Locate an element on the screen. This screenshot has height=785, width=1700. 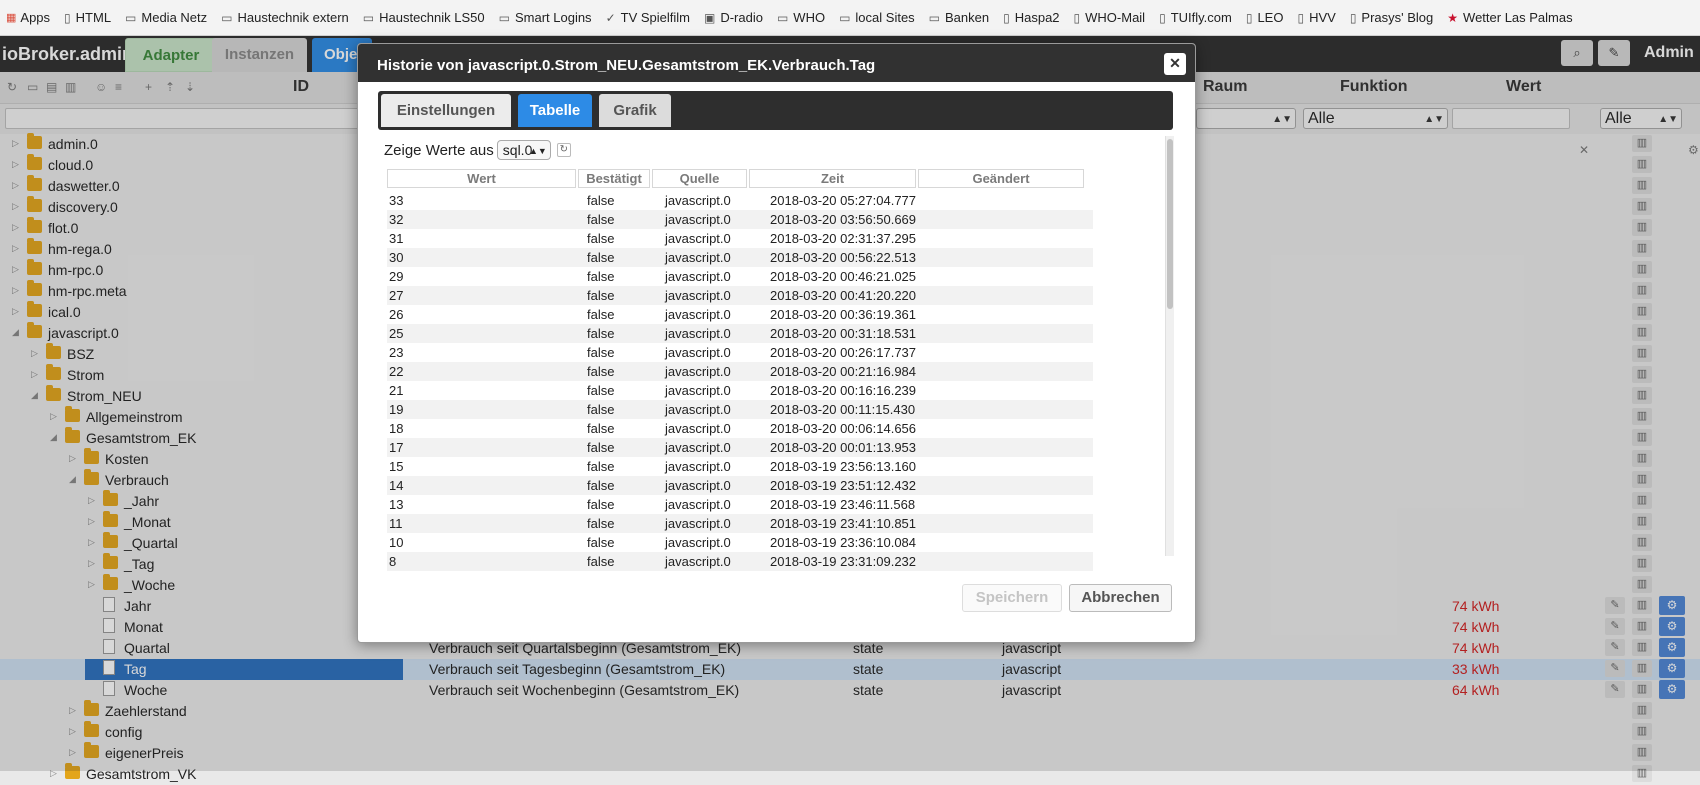
bookmark-item: ★ Wetter Las Palmas is located at coordinates (1509, 17).